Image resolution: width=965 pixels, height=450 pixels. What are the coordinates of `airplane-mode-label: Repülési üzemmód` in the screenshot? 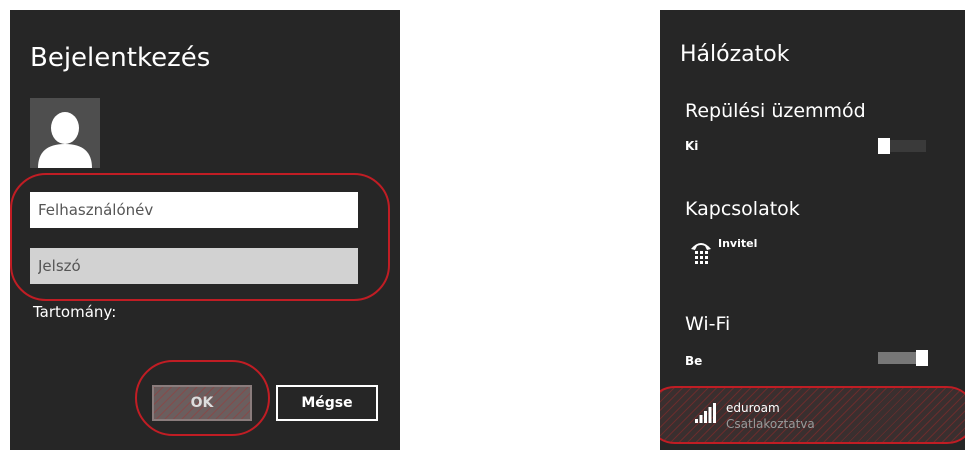 It's located at (775, 111).